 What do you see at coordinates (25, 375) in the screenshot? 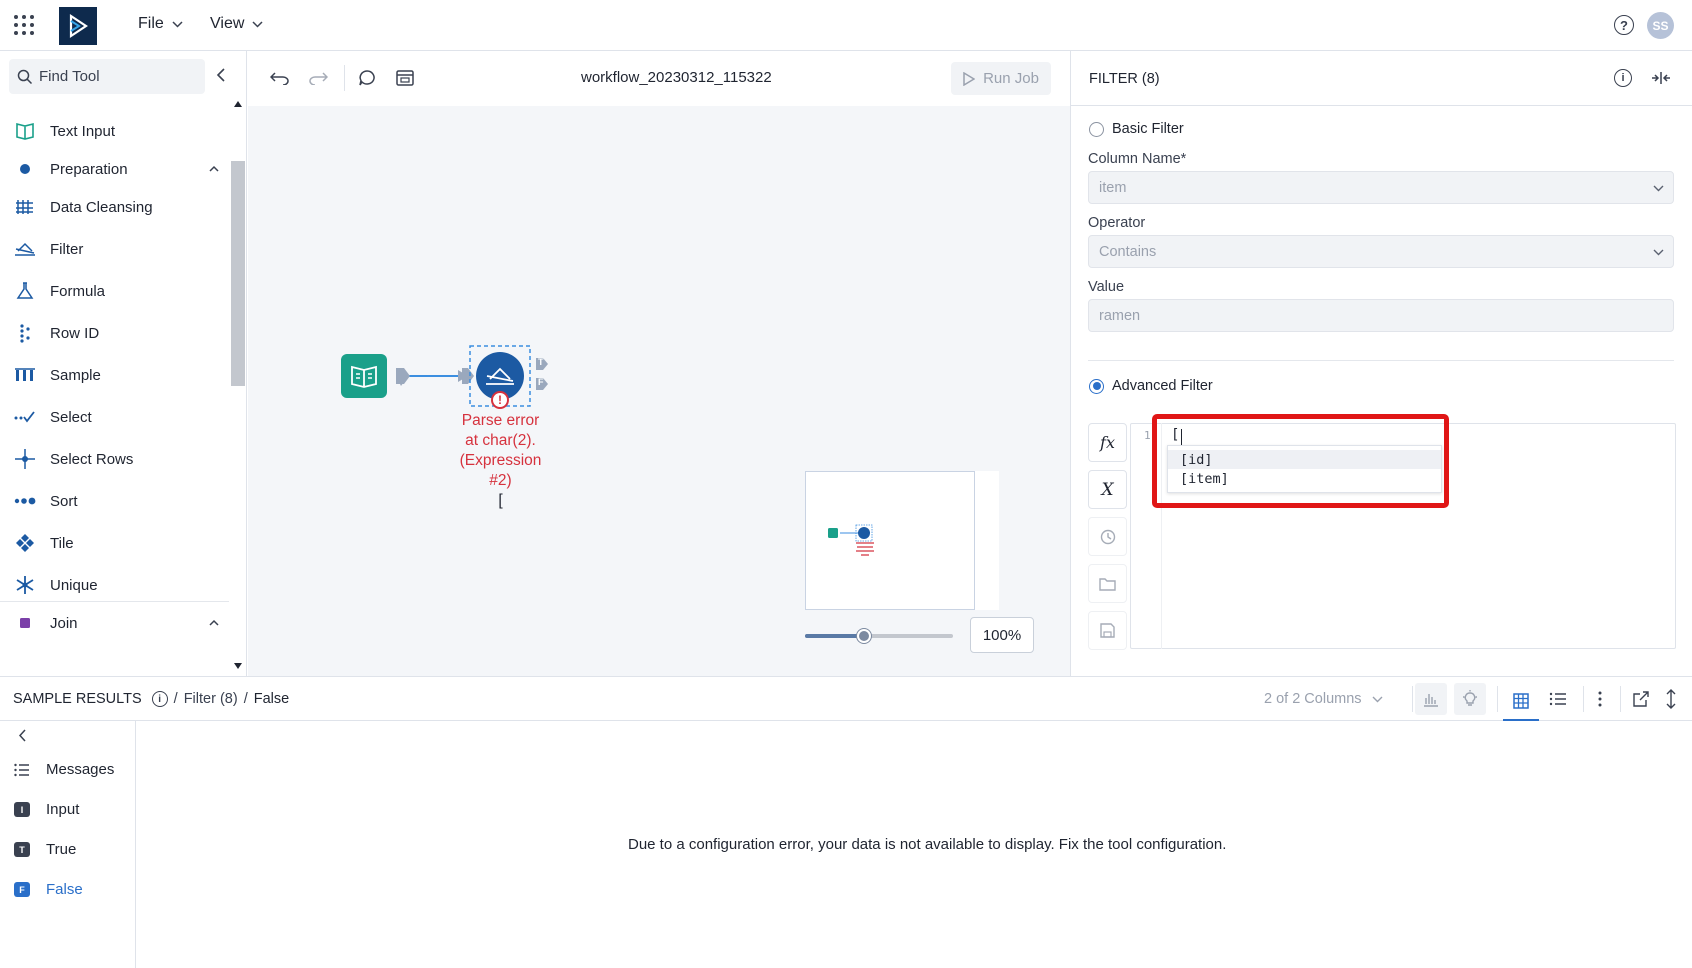
I see `sample-icon` at bounding box center [25, 375].